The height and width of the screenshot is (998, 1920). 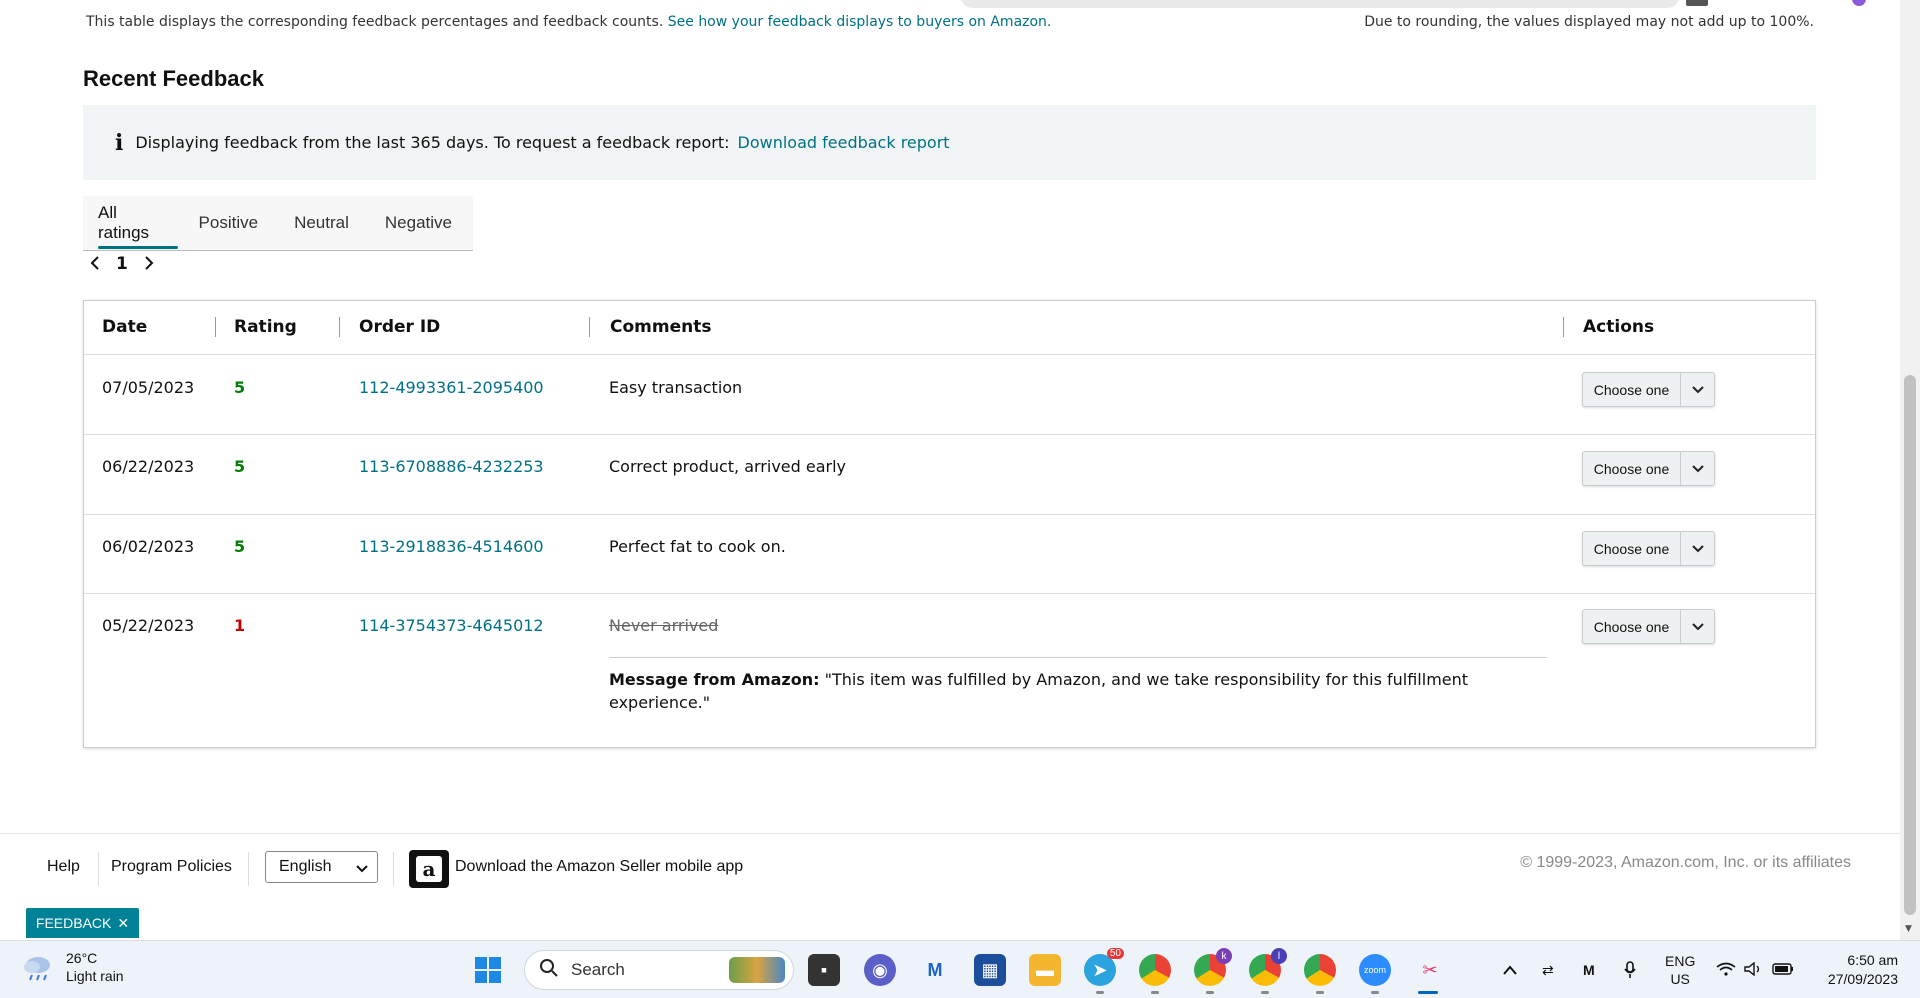 I want to click on language-code: ENG, so click(x=1680, y=961).